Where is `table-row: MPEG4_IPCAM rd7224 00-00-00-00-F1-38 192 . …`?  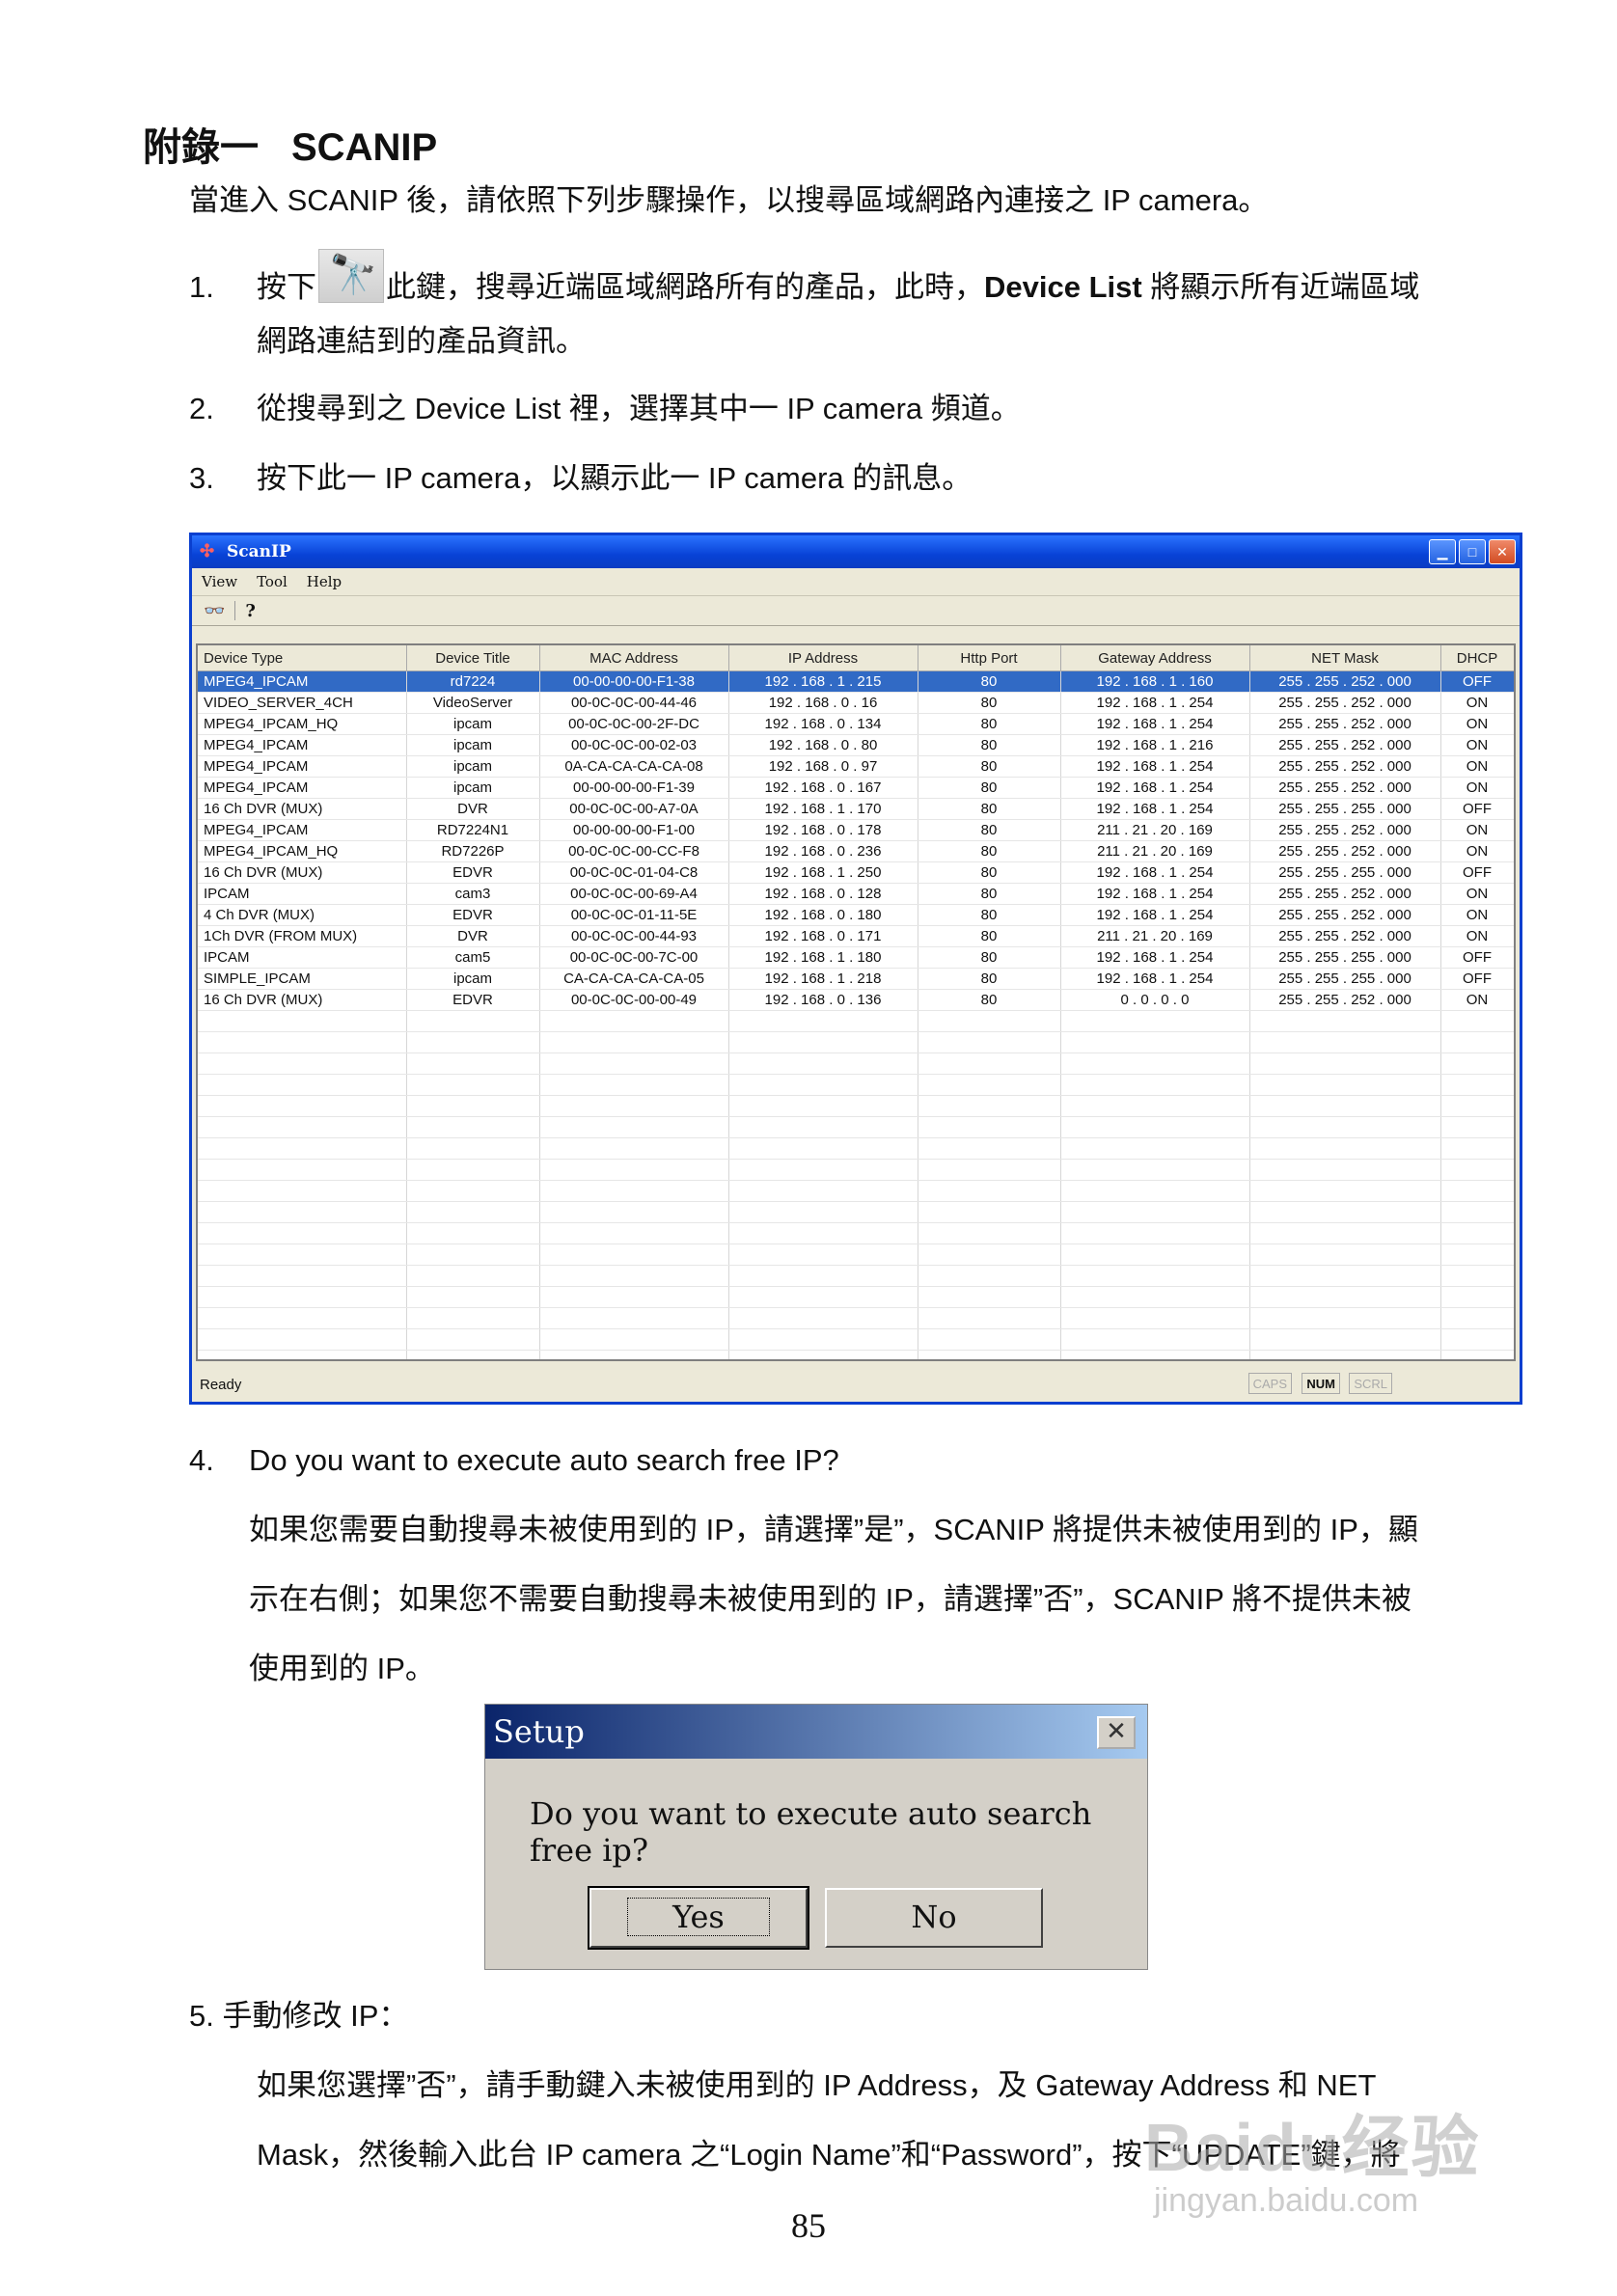
table-row: MPEG4_IPCAM rd7224 00-00-00-00-F1-38 192 . … is located at coordinates (856, 682).